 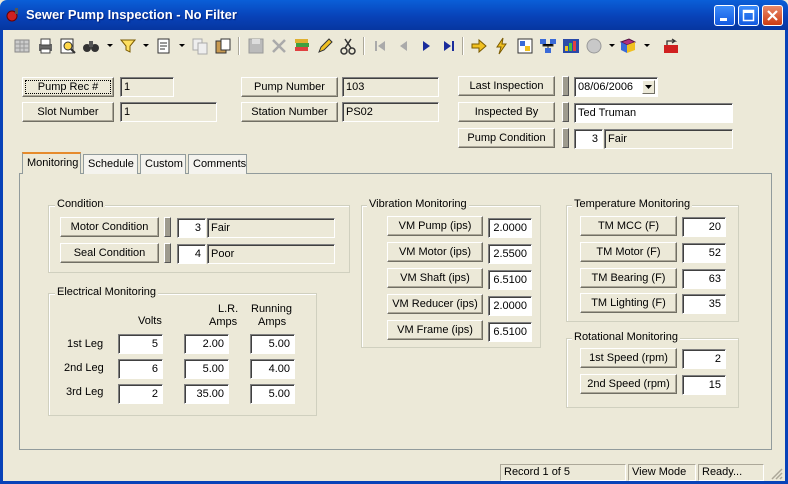 What do you see at coordinates (647, 45) in the screenshot?
I see `book-dropdown-arrow` at bounding box center [647, 45].